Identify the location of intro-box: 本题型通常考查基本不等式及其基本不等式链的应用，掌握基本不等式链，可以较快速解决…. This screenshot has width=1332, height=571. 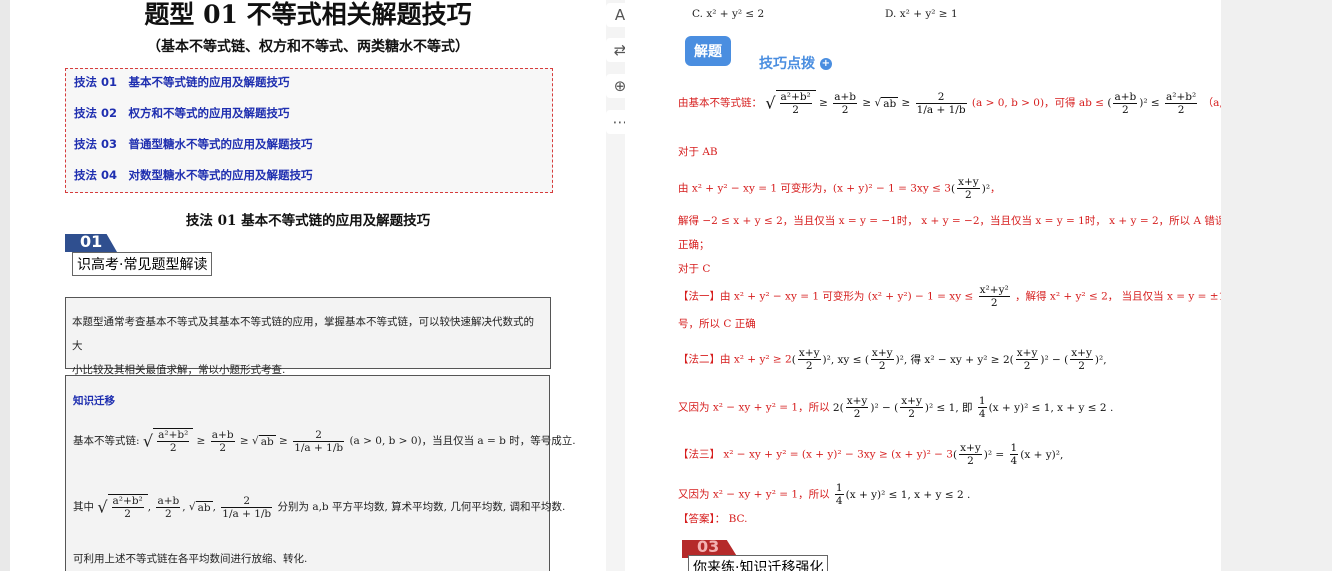
(308, 336).